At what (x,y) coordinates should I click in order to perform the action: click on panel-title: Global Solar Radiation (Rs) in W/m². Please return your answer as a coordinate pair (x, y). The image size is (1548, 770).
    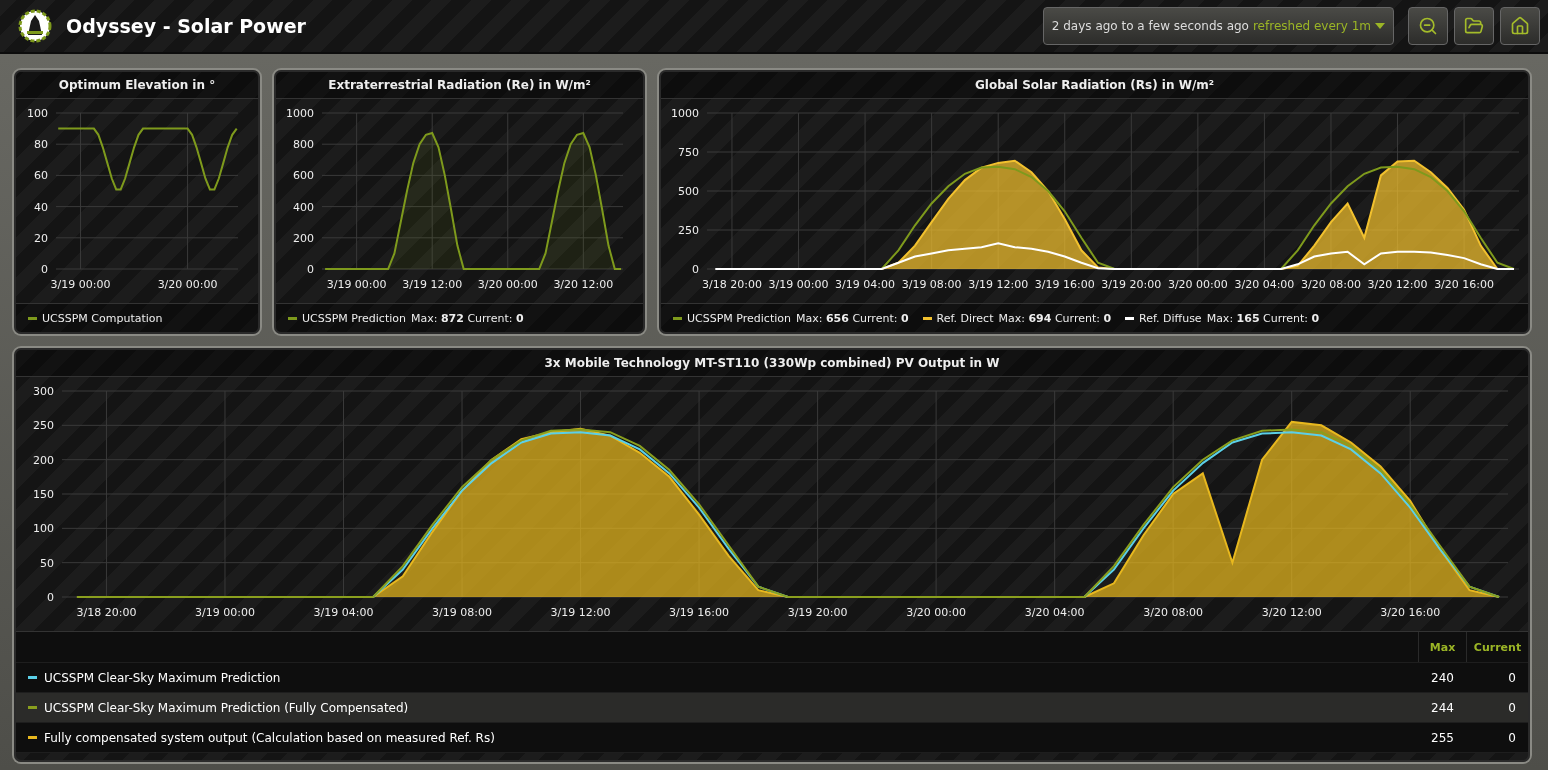
    Looking at the image, I should click on (1094, 85).